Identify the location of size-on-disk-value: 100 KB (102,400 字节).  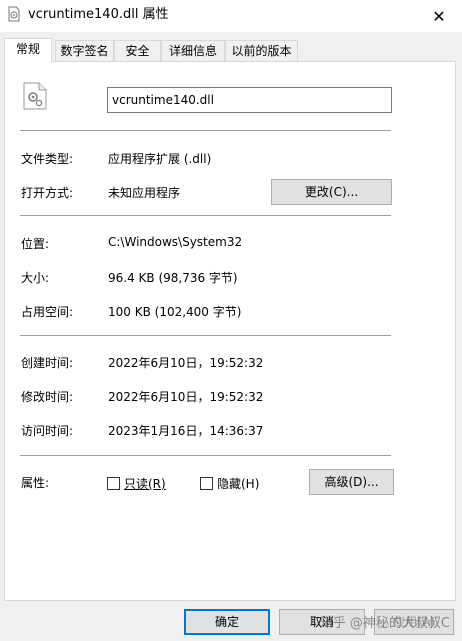
(175, 312).